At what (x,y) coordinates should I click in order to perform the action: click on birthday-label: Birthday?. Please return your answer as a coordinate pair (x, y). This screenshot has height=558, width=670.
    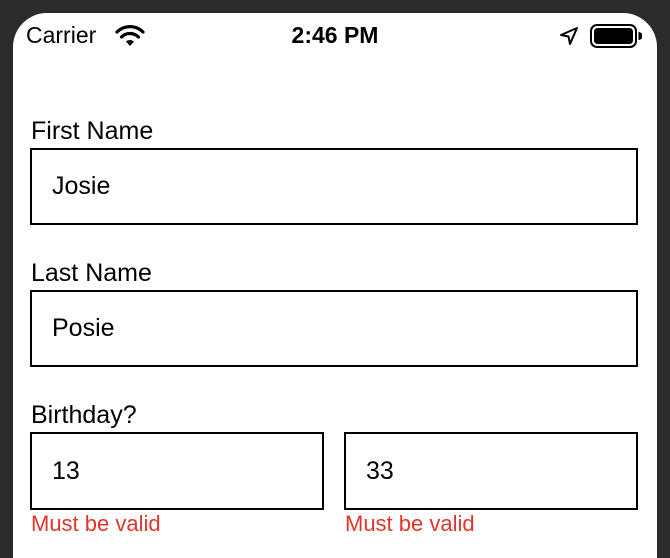
    Looking at the image, I should click on (84, 415).